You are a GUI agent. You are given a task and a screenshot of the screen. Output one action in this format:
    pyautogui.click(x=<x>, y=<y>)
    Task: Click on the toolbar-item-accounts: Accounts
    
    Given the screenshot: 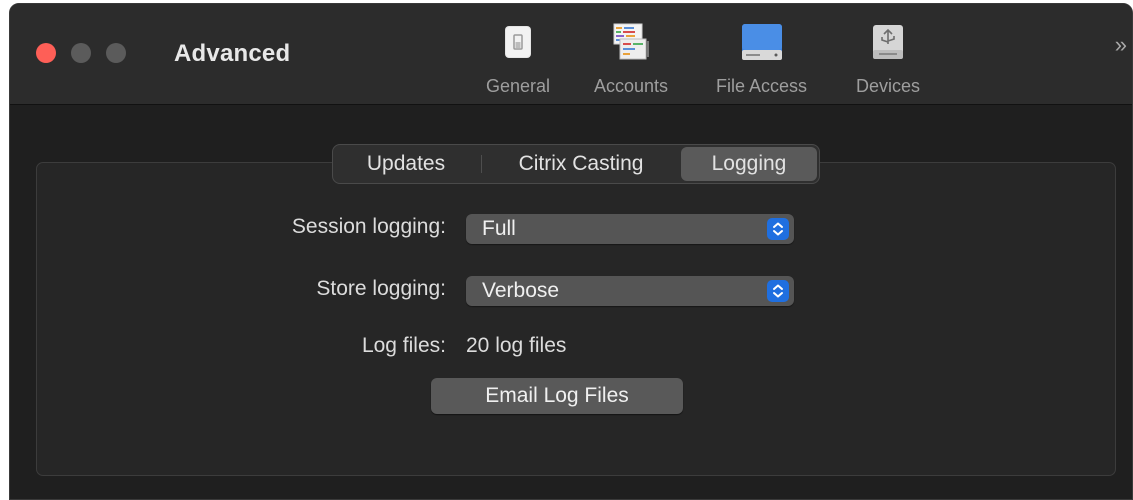 What is the action you would take?
    pyautogui.click(x=631, y=61)
    